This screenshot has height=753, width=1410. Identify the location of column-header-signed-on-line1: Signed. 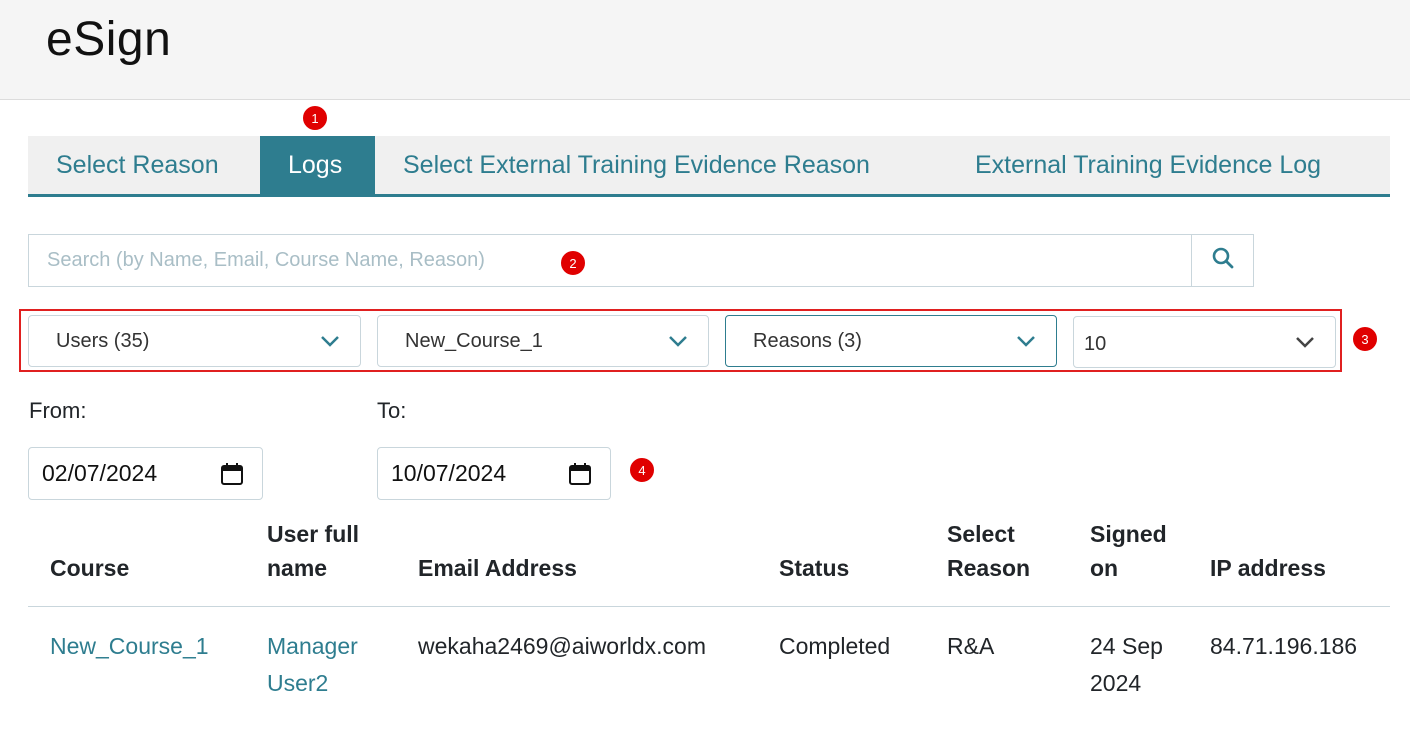
(1128, 534).